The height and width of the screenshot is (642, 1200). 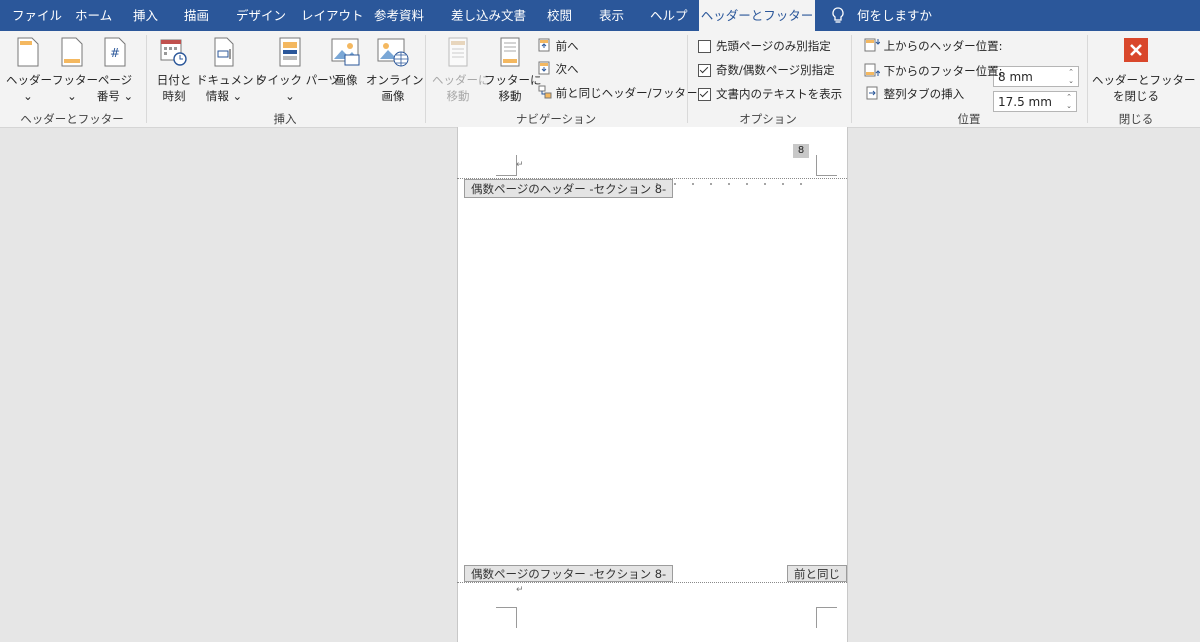 What do you see at coordinates (567, 46) in the screenshot?
I see `previous-label: 前へ` at bounding box center [567, 46].